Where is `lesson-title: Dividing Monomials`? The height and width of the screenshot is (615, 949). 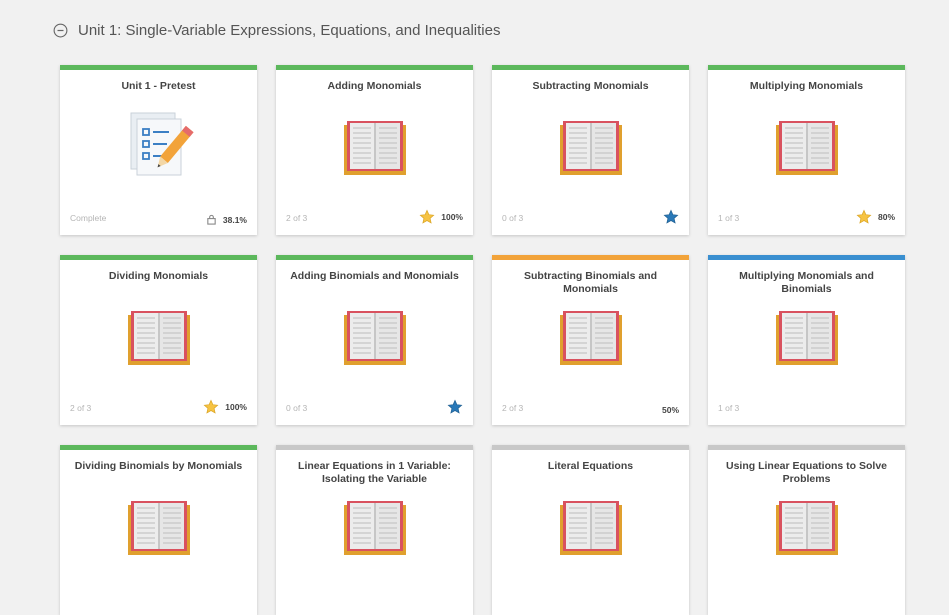
lesson-title: Dividing Monomials is located at coordinates (158, 276).